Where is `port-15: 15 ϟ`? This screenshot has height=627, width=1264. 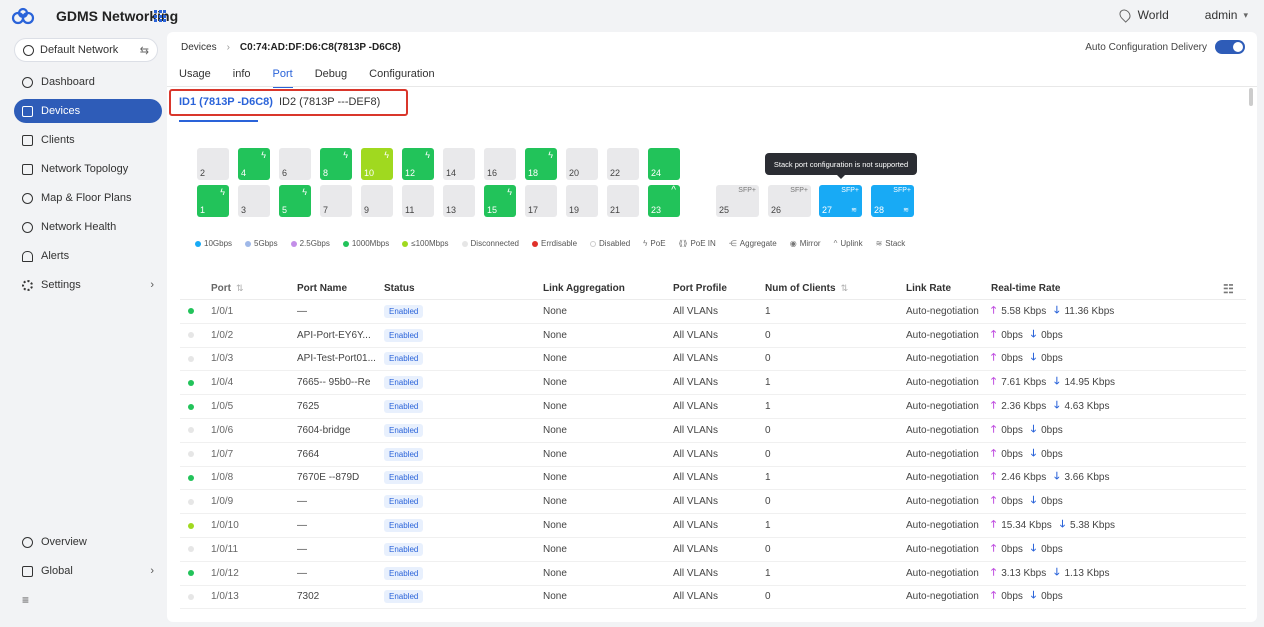
port-15: 15 ϟ is located at coordinates (500, 201).